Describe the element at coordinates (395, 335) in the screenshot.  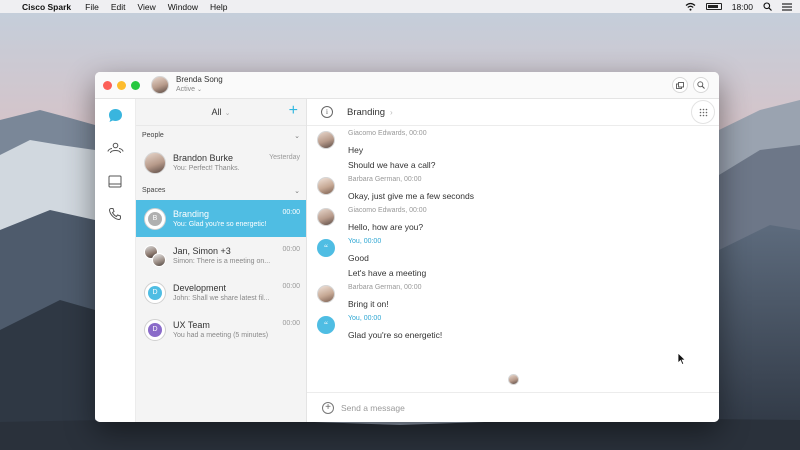
I see `message-text: Glad you're so energetic!` at that location.